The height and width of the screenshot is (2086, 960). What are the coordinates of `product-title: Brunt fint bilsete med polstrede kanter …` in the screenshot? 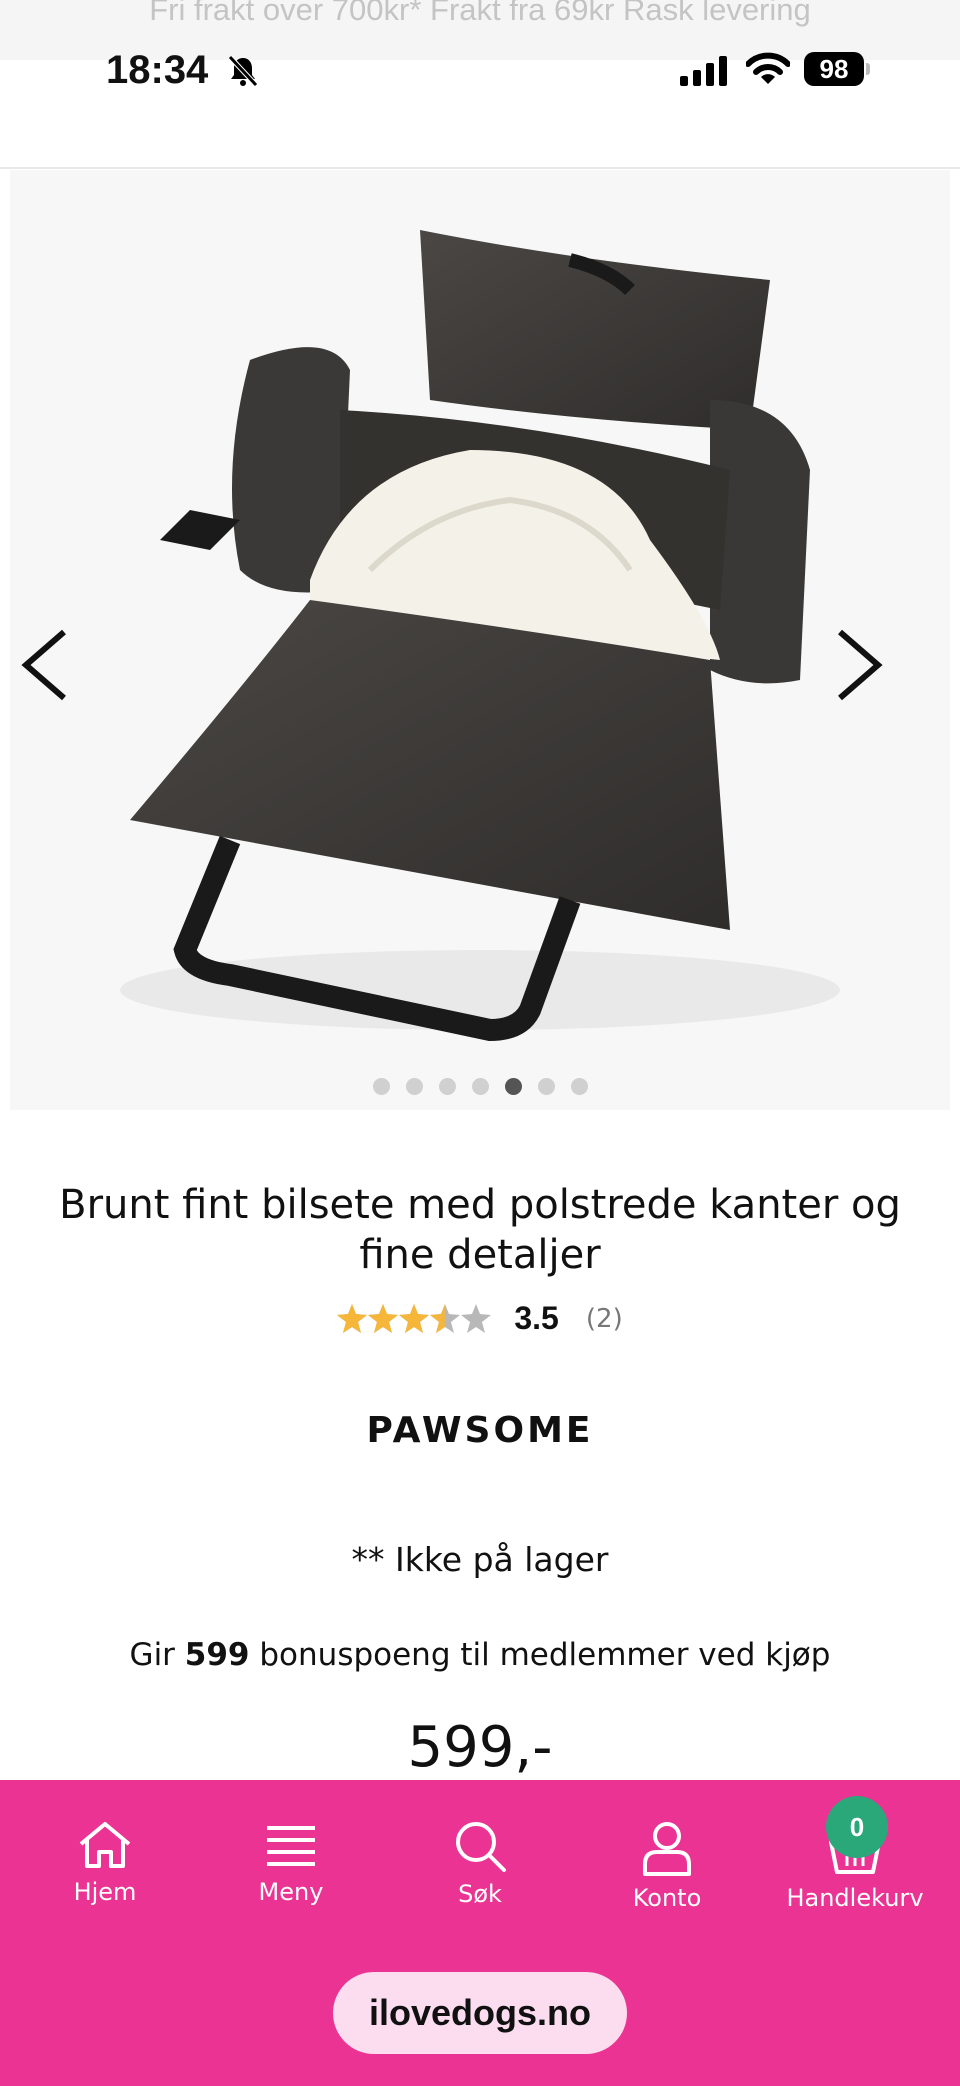 It's located at (480, 1230).